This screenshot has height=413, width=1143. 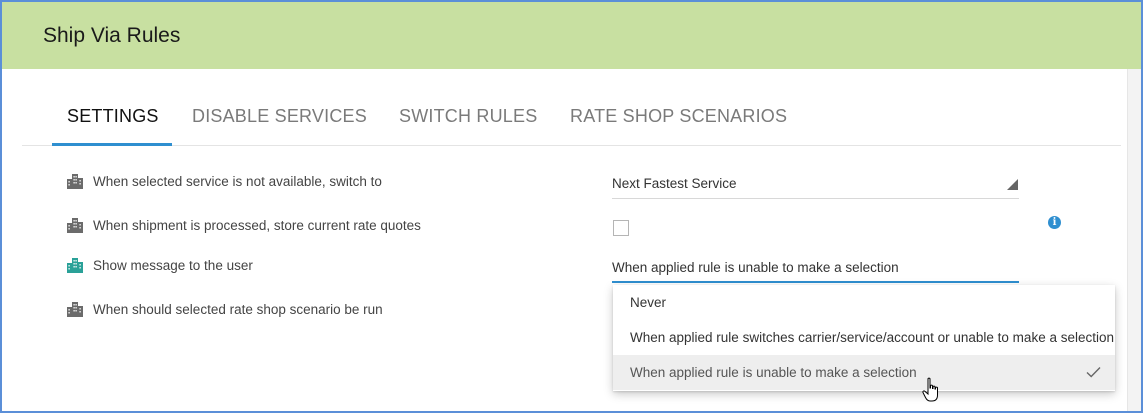 What do you see at coordinates (279, 116) in the screenshot?
I see `tab-disable-services: DISABLE SERVICES` at bounding box center [279, 116].